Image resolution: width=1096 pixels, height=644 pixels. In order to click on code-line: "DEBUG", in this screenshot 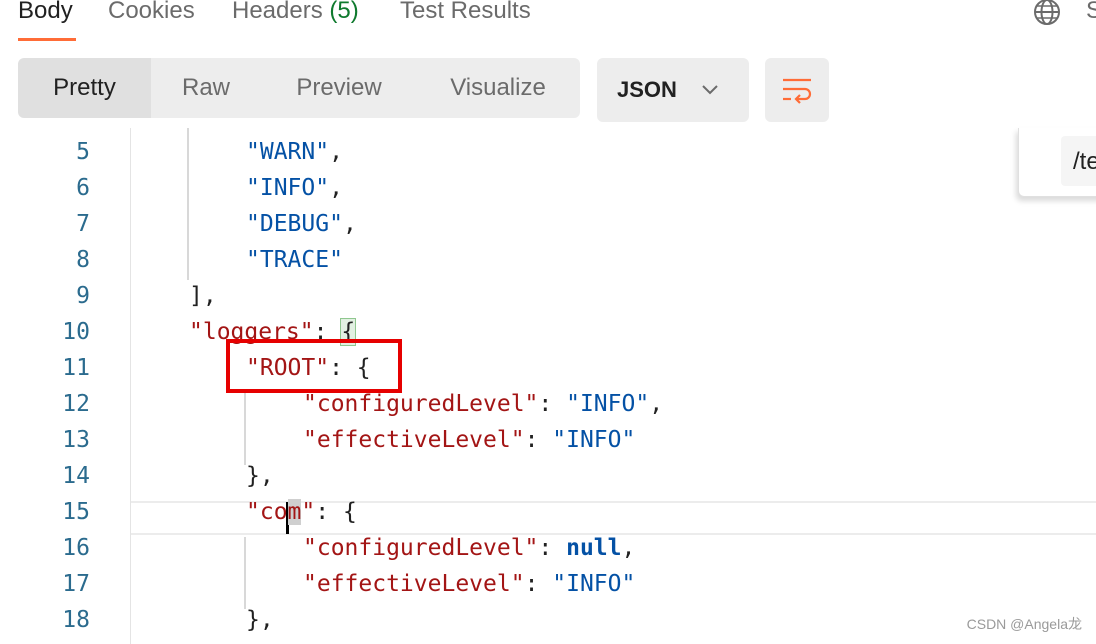, I will do `click(301, 224)`.